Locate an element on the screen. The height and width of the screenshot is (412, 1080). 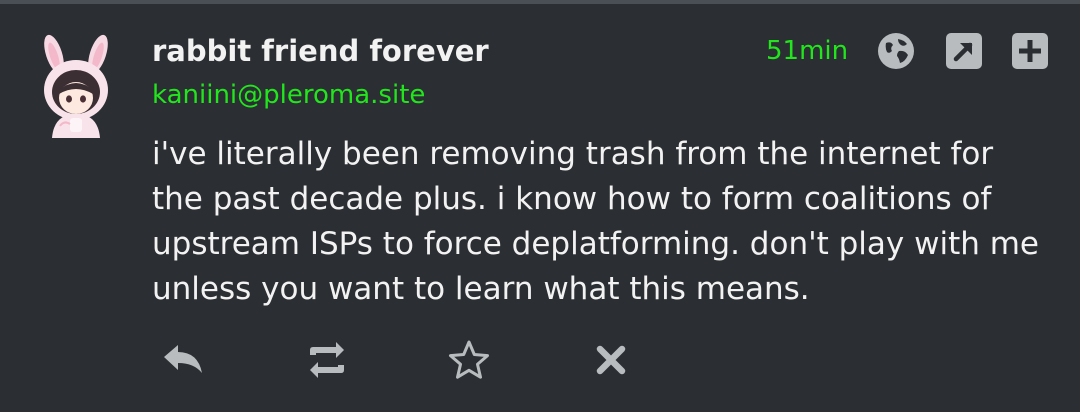
repeat-icon is located at coordinates (327, 360).